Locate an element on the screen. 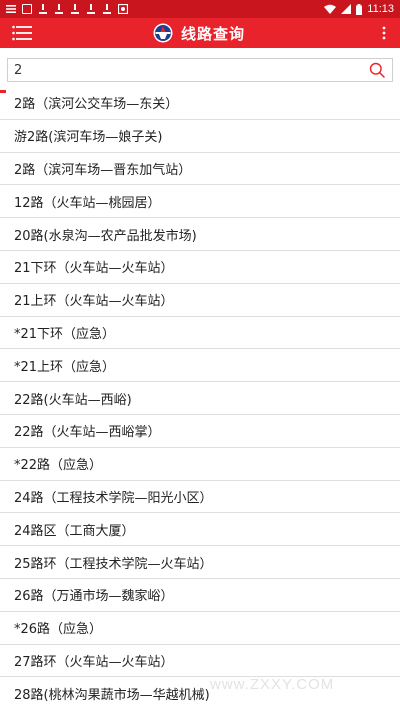  list-item: 27路环（火车站—火车站） is located at coordinates (200, 661).